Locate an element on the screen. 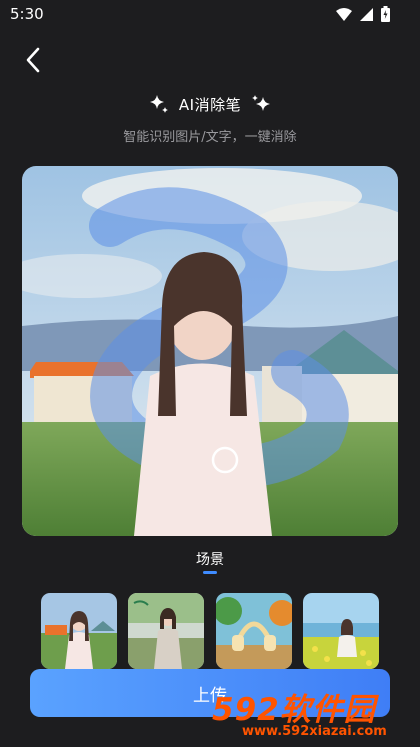 The image size is (420, 747). wifi-icon is located at coordinates (344, 14).